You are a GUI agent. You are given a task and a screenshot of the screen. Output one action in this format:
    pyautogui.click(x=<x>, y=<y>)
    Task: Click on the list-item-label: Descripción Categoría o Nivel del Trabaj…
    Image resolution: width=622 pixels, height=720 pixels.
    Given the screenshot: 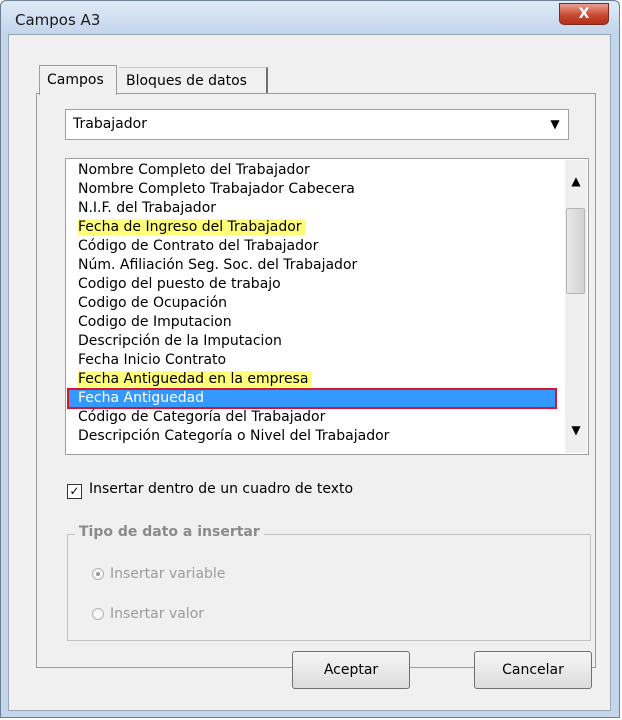 What is the action you would take?
    pyautogui.click(x=234, y=436)
    